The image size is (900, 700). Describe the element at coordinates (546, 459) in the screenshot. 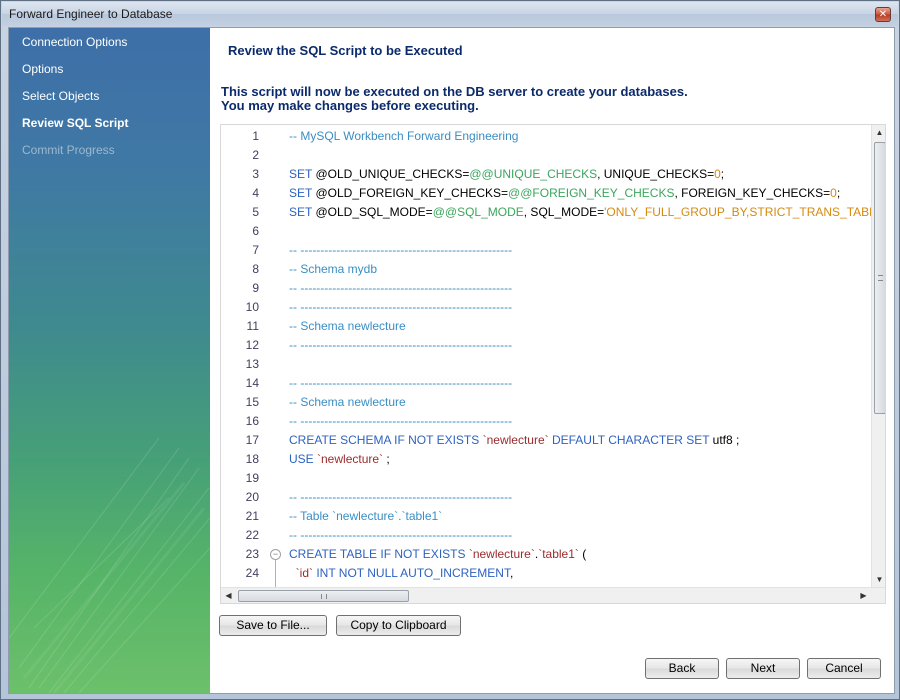

I see `code-line: 18 USE `newlecture` ;` at that location.